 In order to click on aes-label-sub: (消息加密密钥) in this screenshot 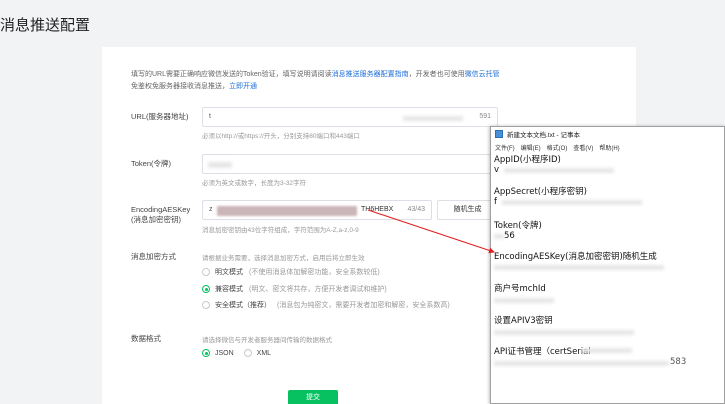, I will do `click(156, 219)`.